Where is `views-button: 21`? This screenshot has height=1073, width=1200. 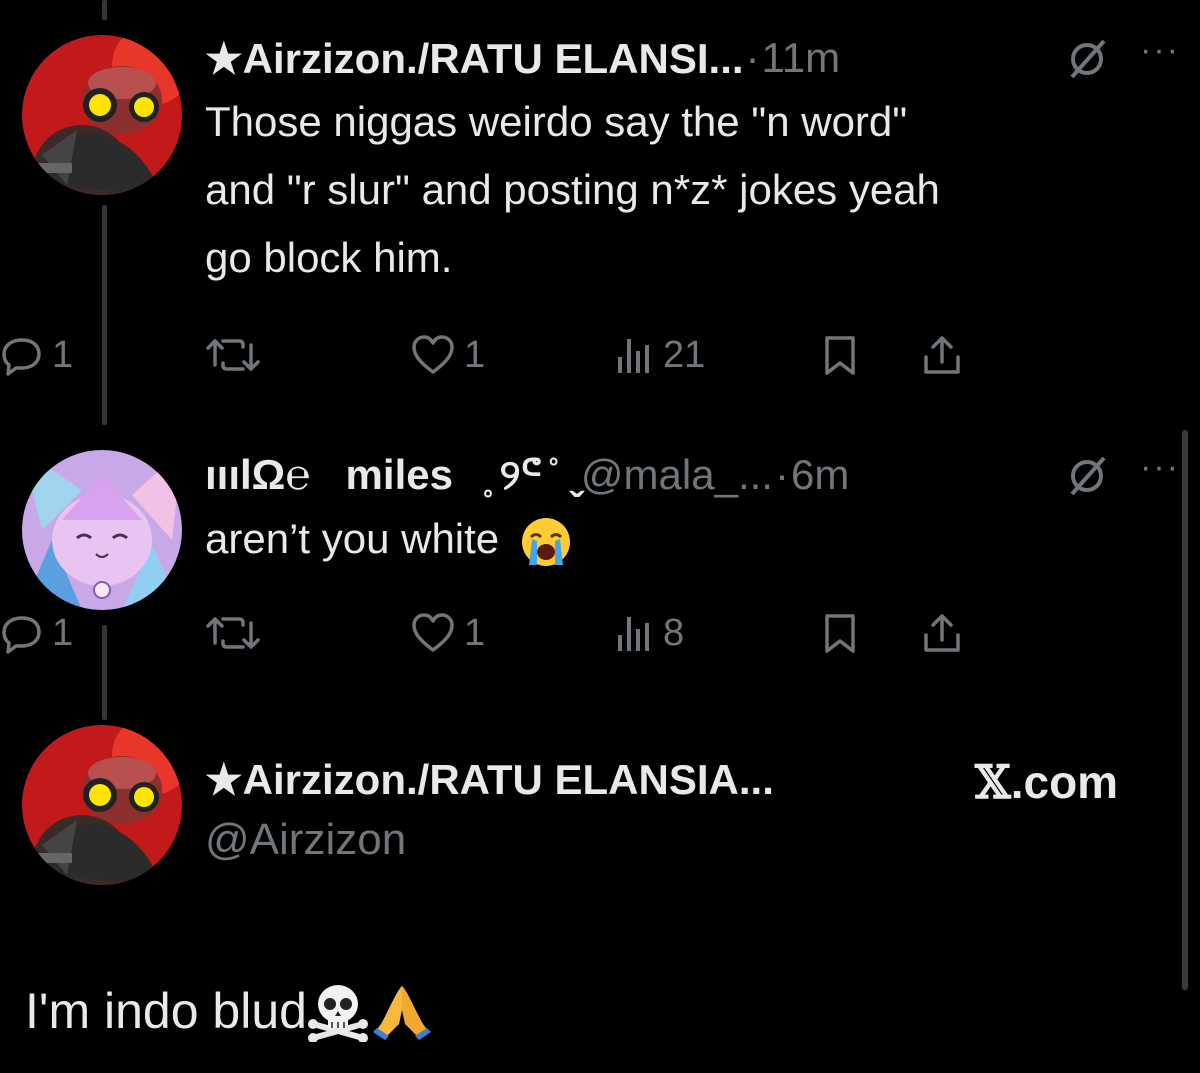 views-button: 21 is located at coordinates (660, 355).